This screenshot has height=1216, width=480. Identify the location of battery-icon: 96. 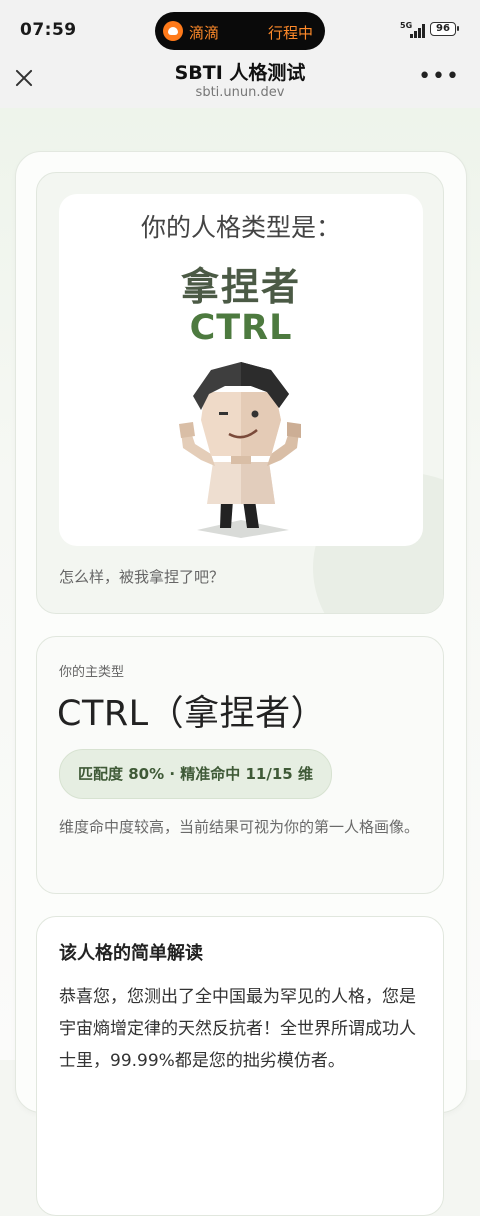
(444, 29).